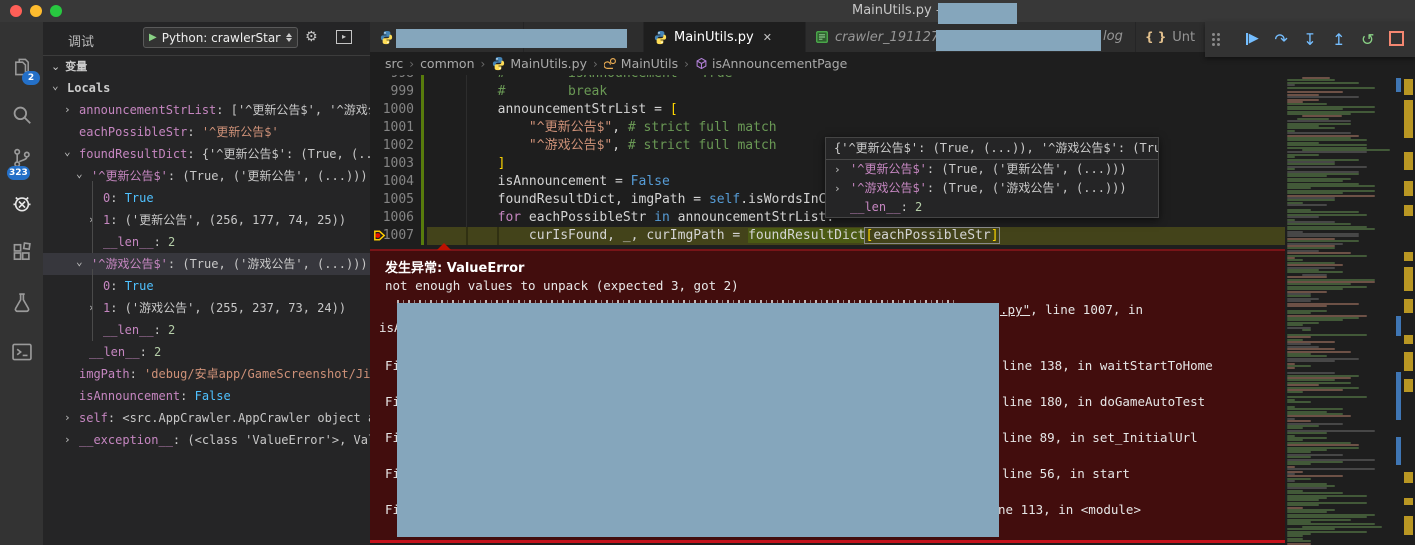  Describe the element at coordinates (125, 352) in the screenshot. I see `variable-text: __len__: 2` at that location.